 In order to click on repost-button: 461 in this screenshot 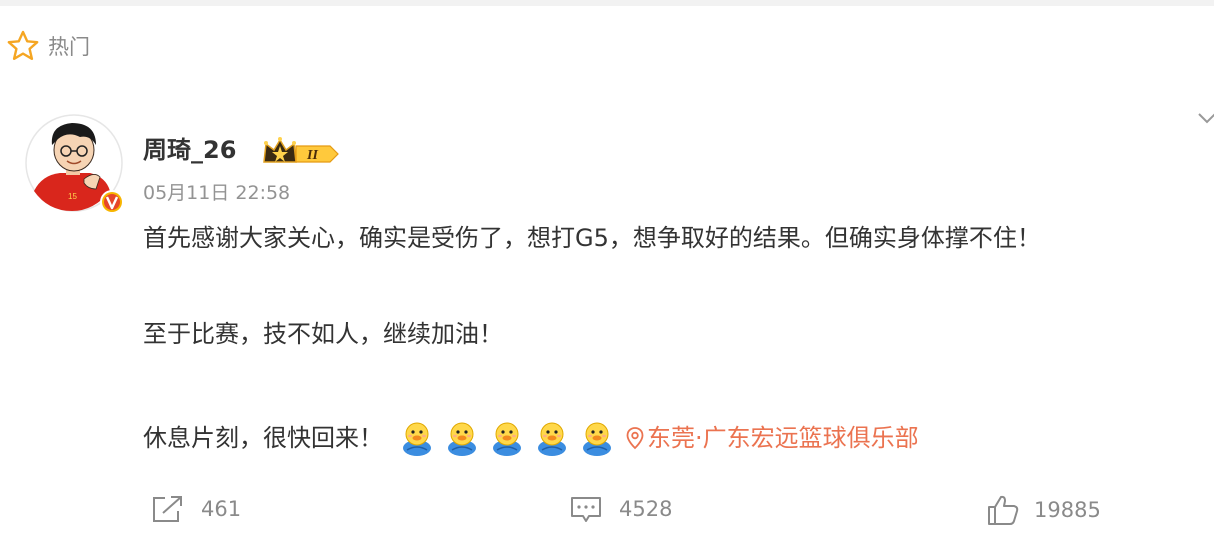, I will do `click(196, 509)`.